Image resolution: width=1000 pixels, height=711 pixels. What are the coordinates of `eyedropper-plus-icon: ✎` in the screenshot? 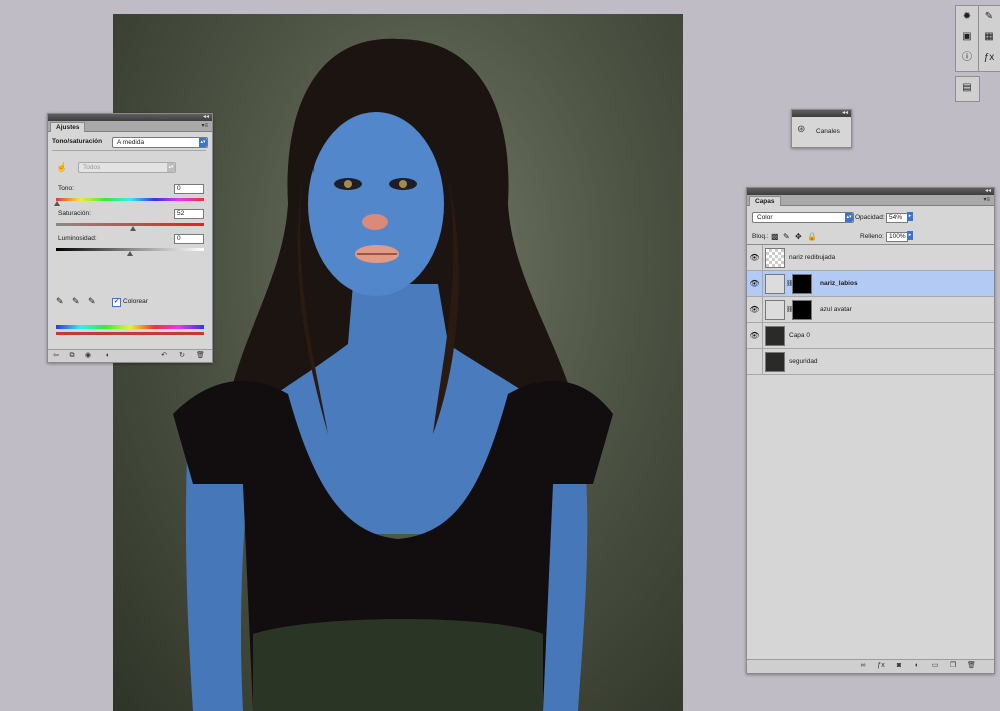 It's located at (76, 301).